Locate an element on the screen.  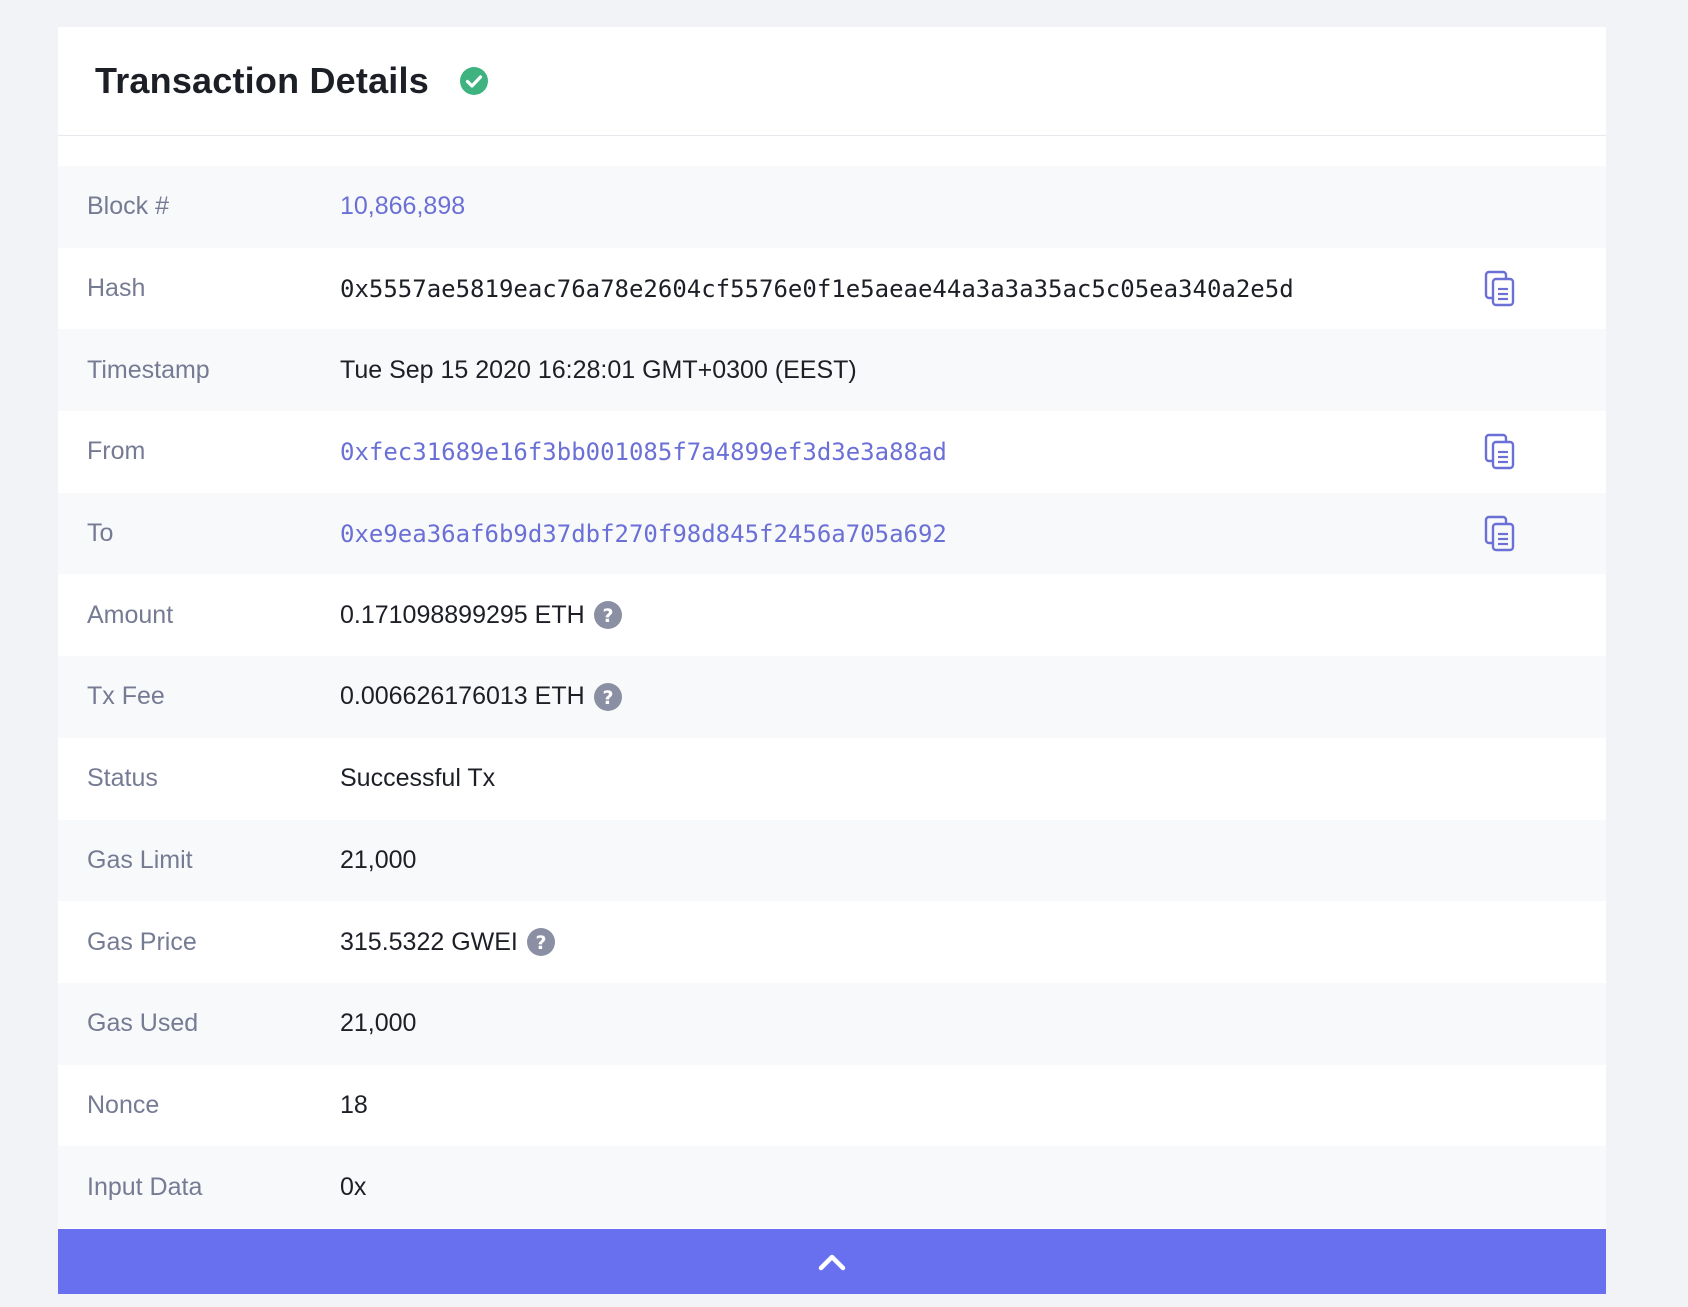
row-tx-fee: Tx Fee 0.006626176013 ETH ? is located at coordinates (832, 697).